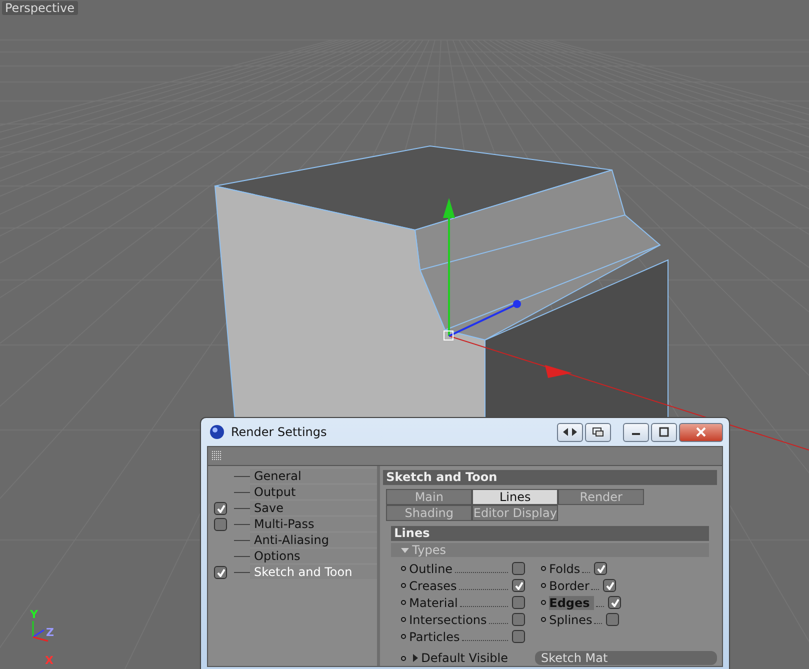 The height and width of the screenshot is (669, 809). Describe the element at coordinates (564, 569) in the screenshot. I see `option-label: Folds` at that location.